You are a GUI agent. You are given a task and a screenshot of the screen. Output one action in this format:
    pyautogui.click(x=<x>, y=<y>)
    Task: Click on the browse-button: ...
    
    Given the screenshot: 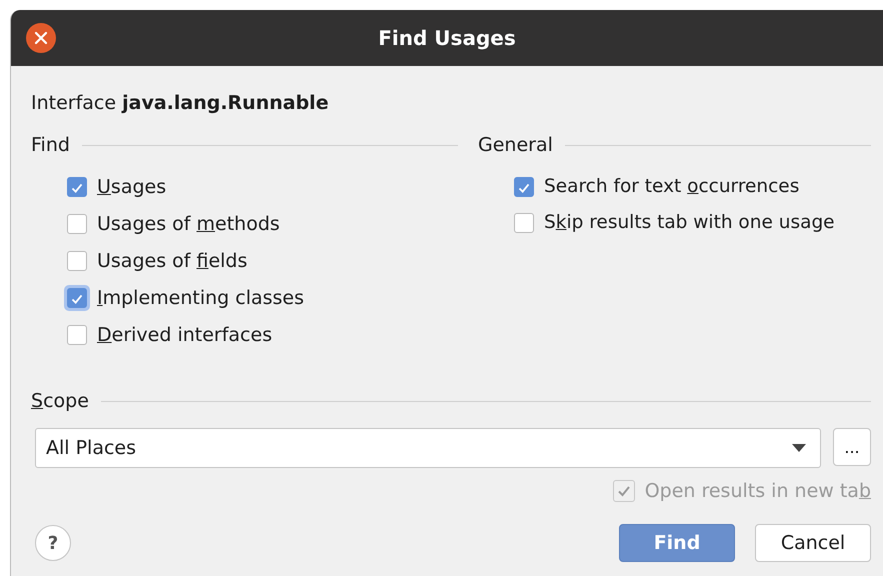 What is the action you would take?
    pyautogui.click(x=852, y=447)
    